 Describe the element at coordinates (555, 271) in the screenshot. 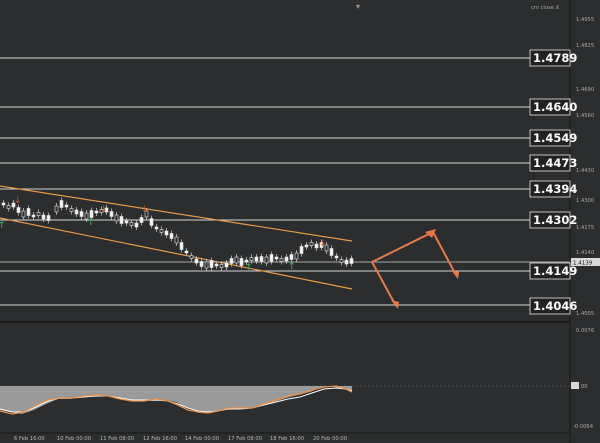

I see `level-label: 1.4149` at that location.